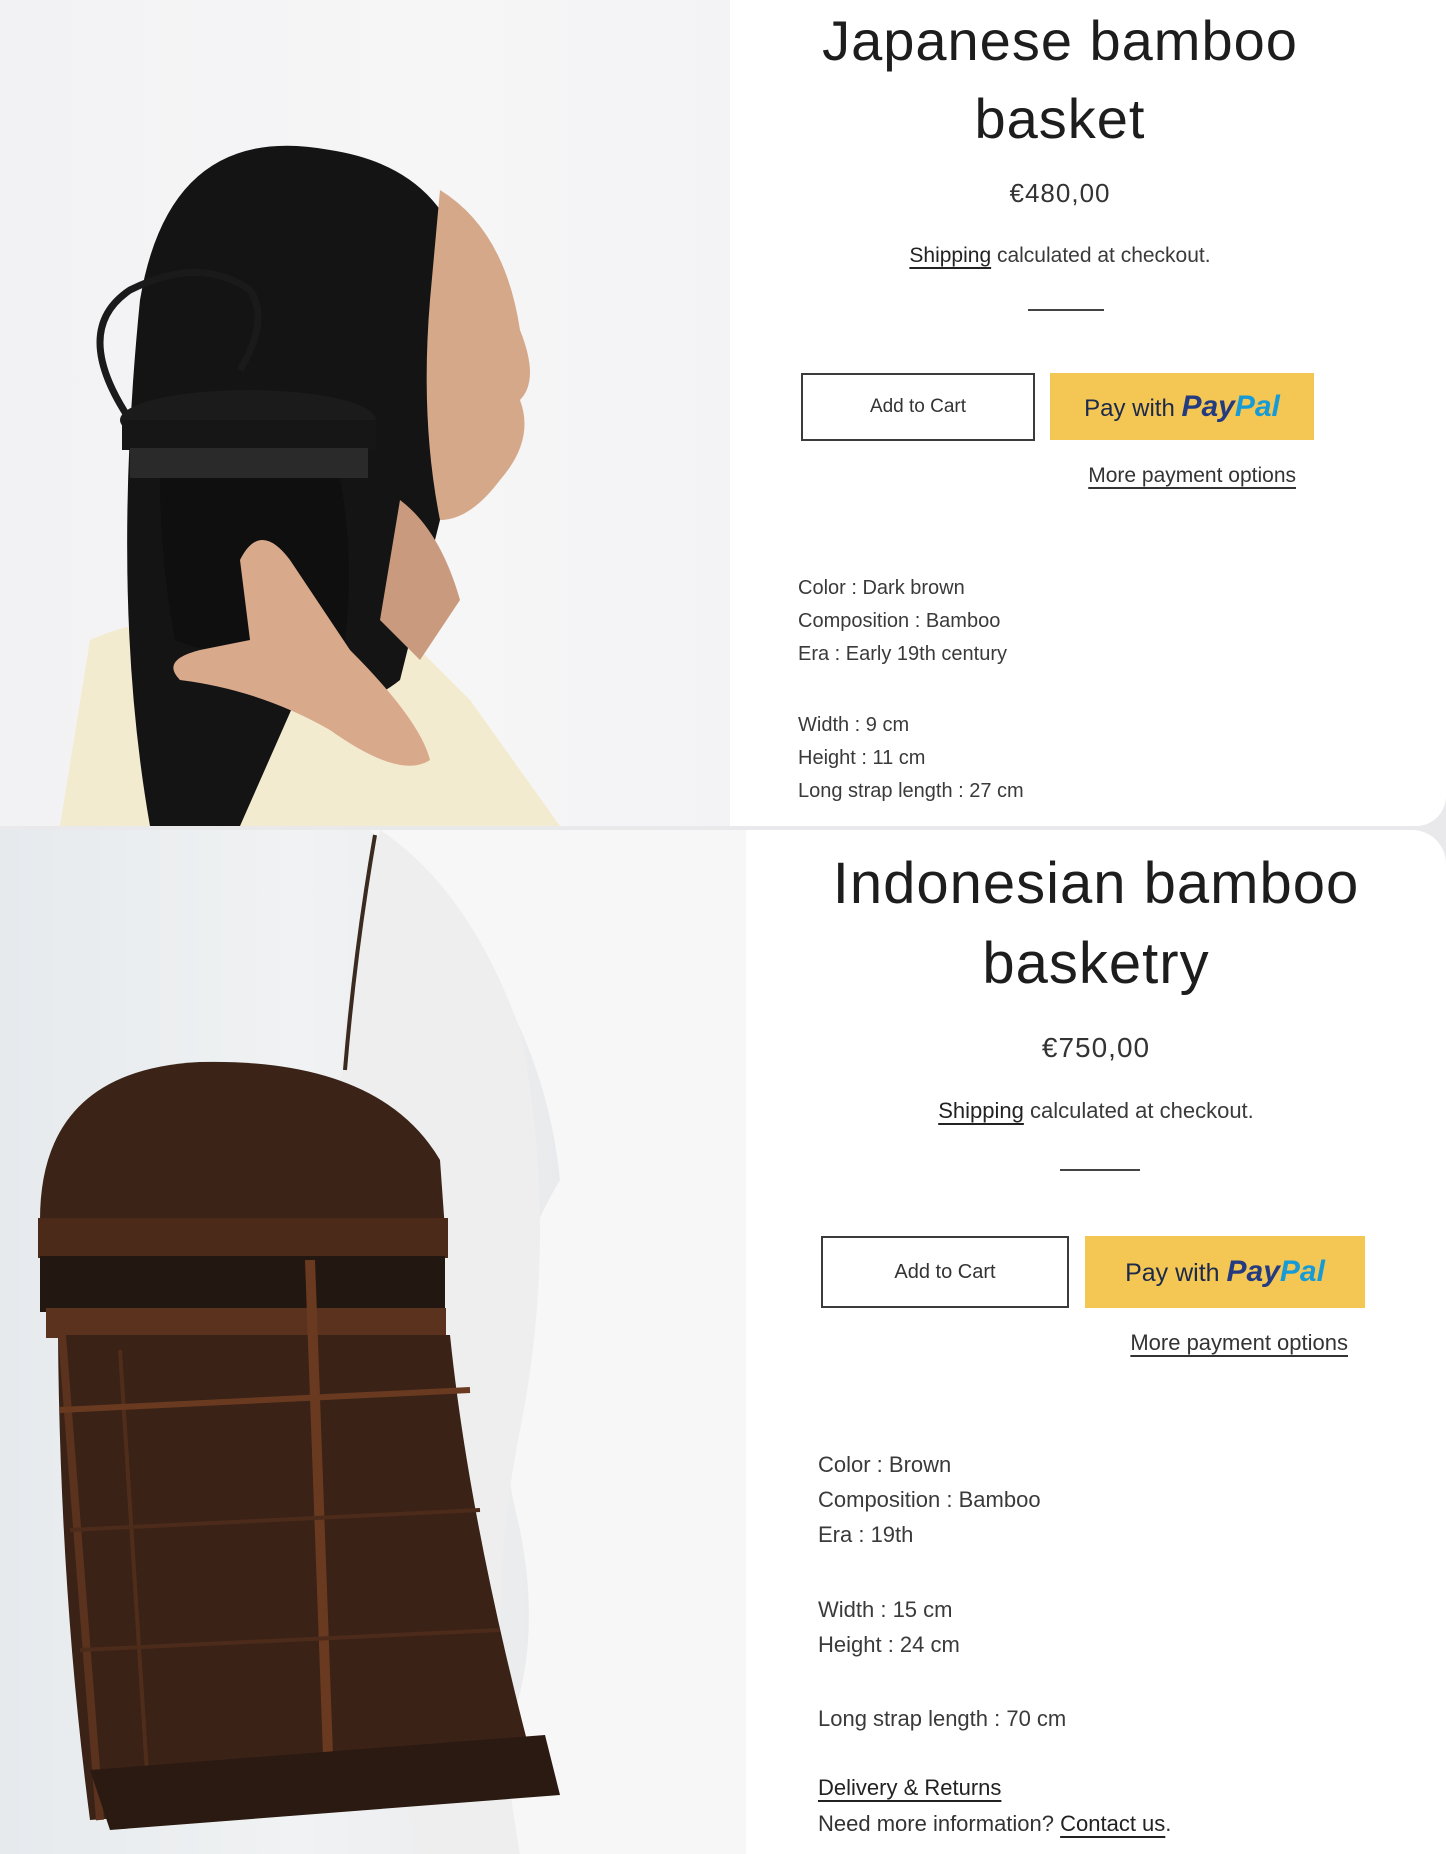 Image resolution: width=1446 pixels, height=1854 pixels. Describe the element at coordinates (1112, 1823) in the screenshot. I see `contact-us-link: Contact us` at that location.